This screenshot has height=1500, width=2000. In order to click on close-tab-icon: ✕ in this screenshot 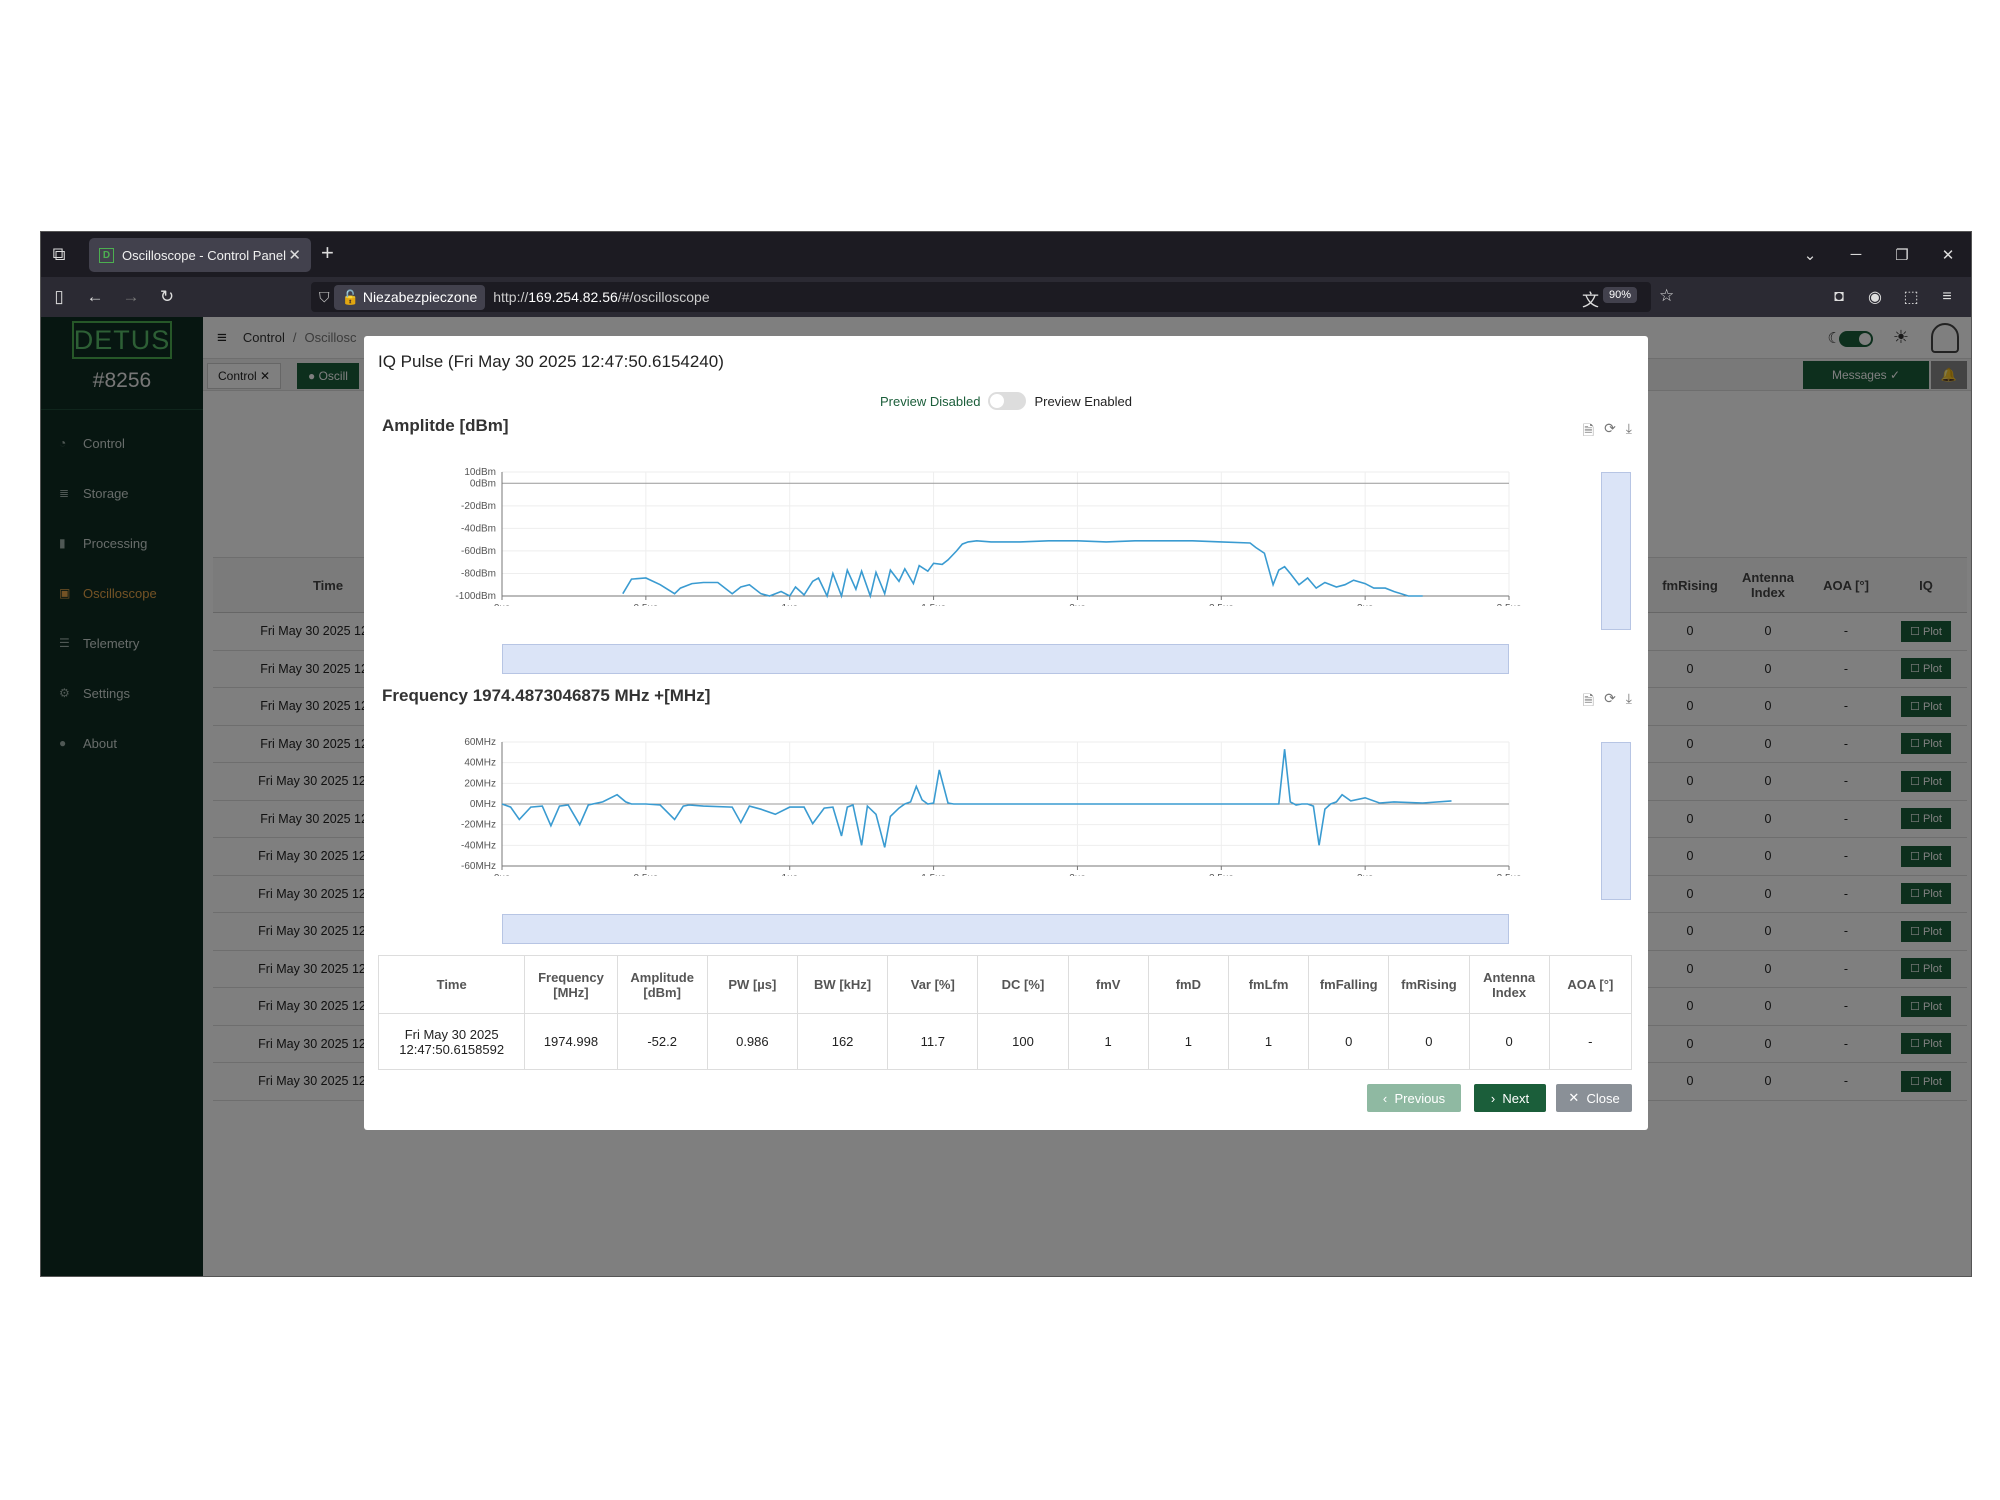, I will do `click(294, 255)`.